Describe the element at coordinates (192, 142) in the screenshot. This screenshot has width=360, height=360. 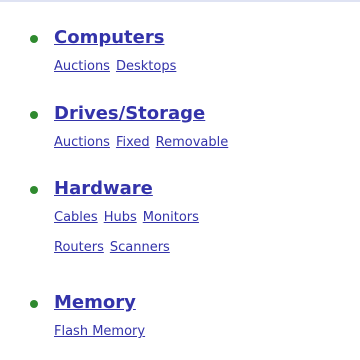
I see `subcategory-link-removable: Removable` at that location.